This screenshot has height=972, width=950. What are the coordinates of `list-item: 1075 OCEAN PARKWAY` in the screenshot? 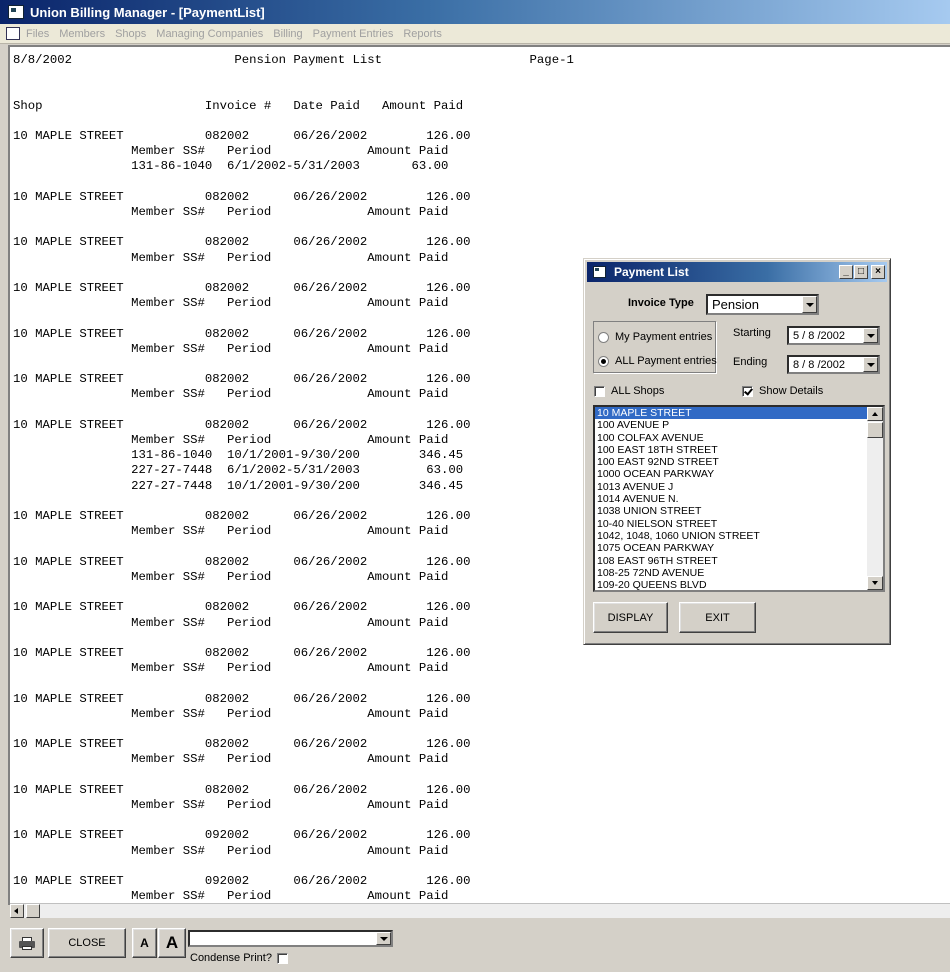 It's located at (732, 548).